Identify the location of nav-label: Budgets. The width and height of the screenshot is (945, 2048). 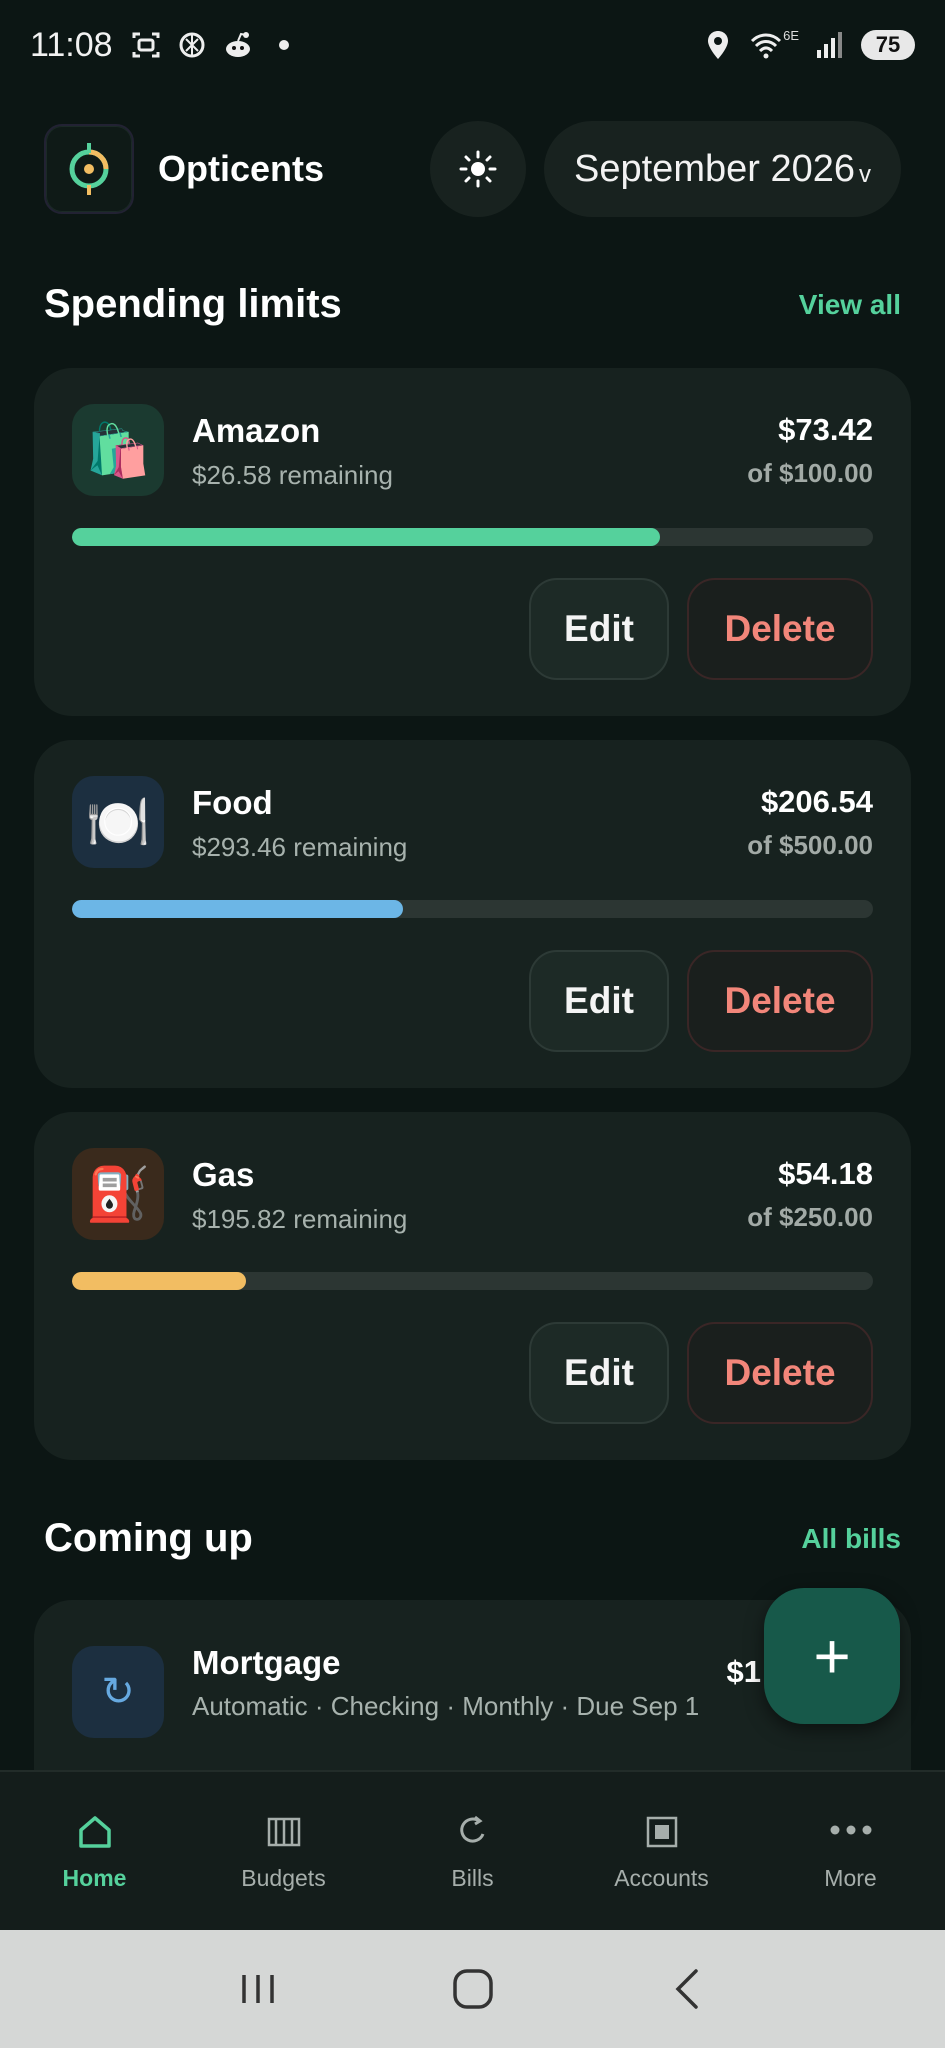
(283, 1877).